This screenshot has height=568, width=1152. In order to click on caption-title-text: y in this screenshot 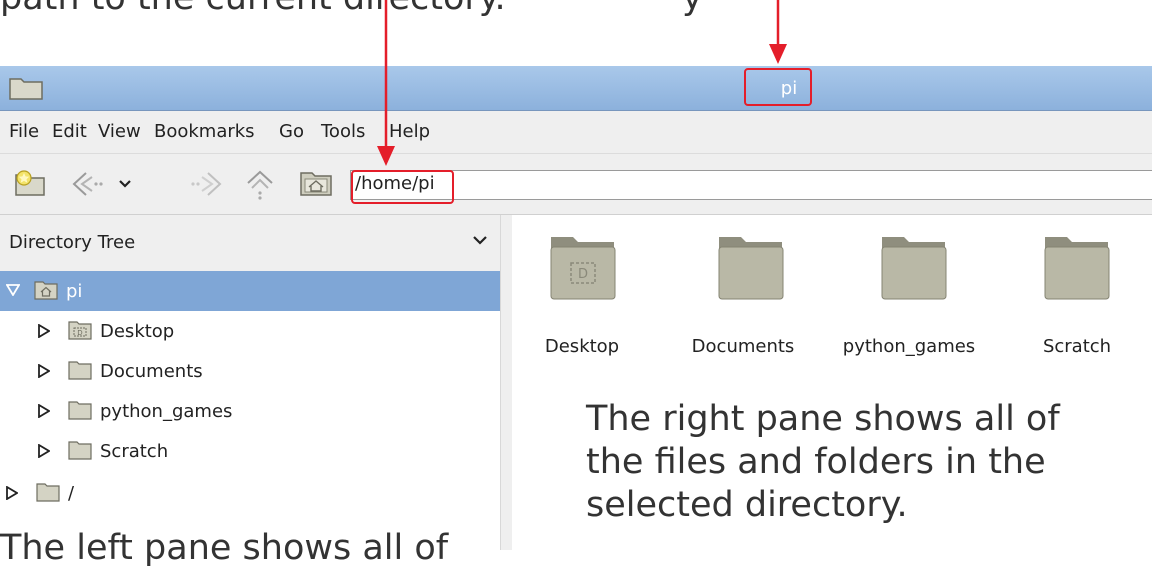, I will do `click(692, 9)`.